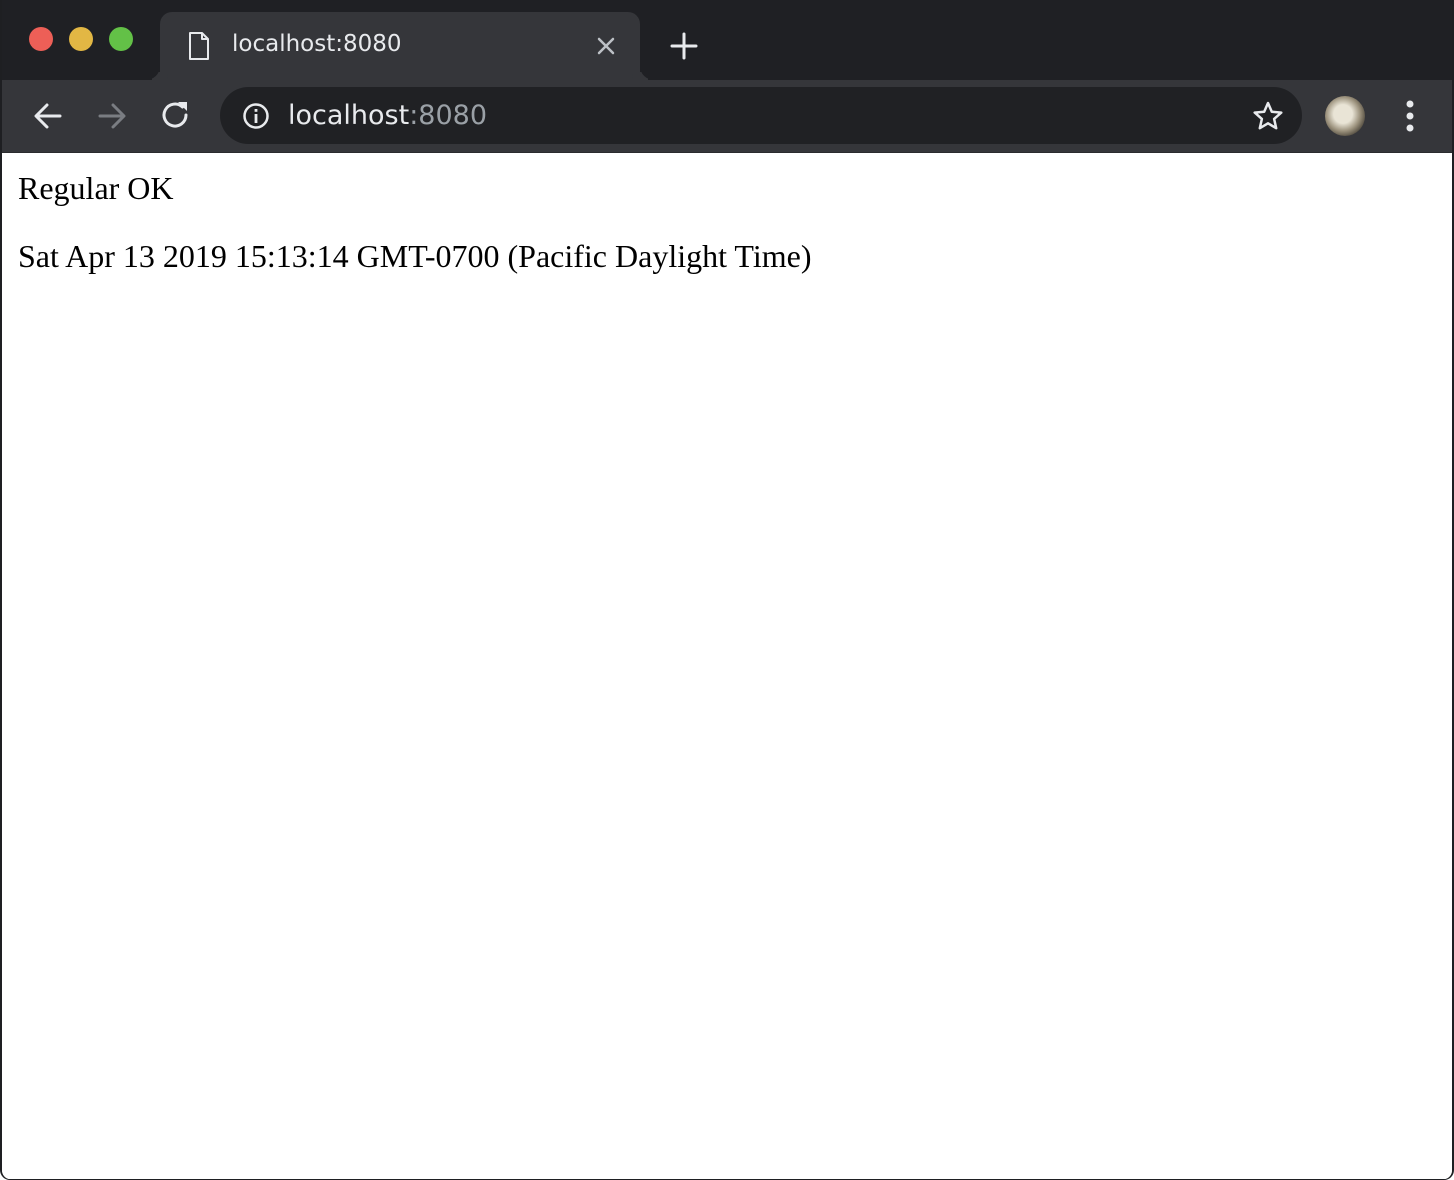 The height and width of the screenshot is (1180, 1454). What do you see at coordinates (81, 39) in the screenshot?
I see `window-minimize-button` at bounding box center [81, 39].